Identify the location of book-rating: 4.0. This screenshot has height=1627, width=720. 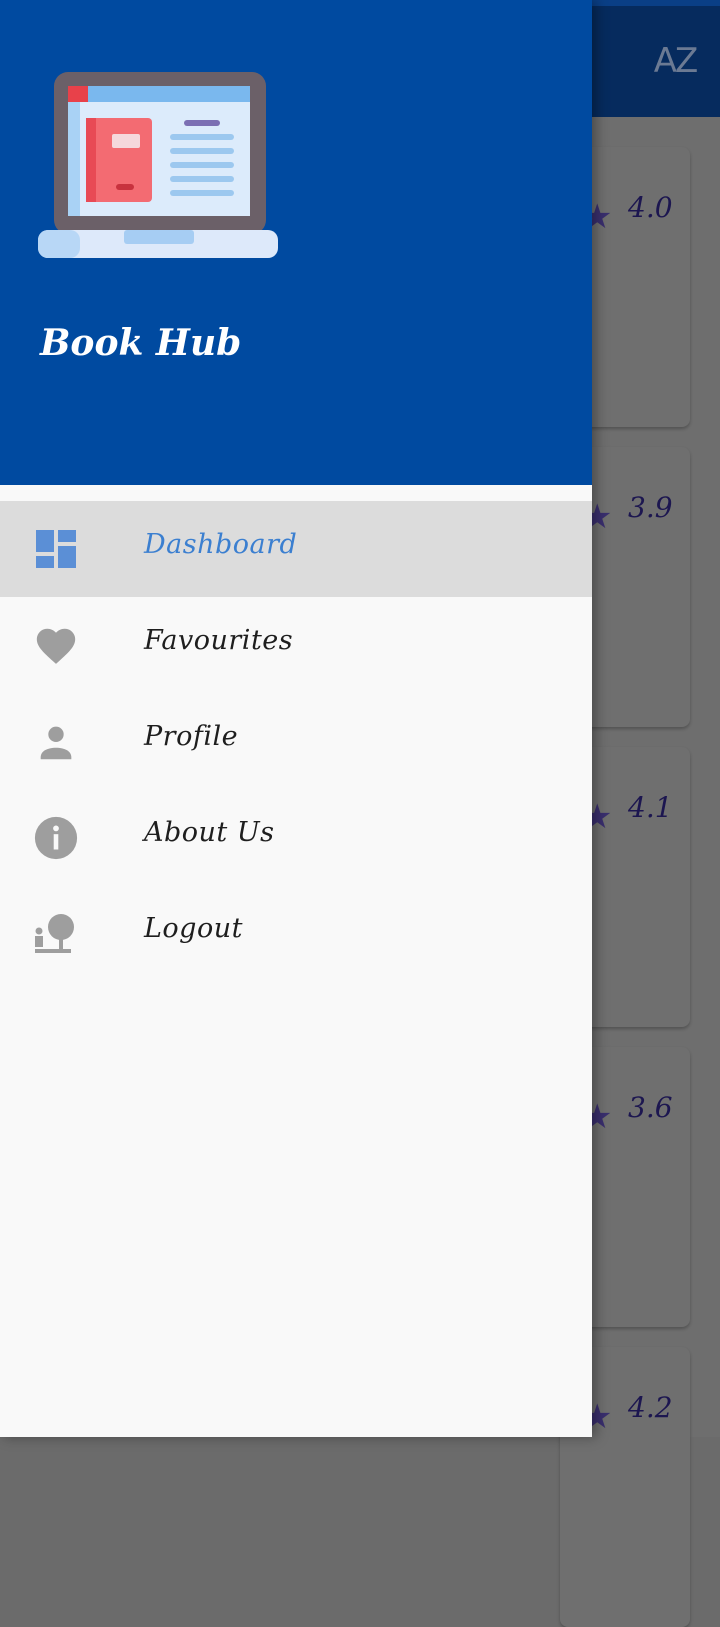
(650, 207).